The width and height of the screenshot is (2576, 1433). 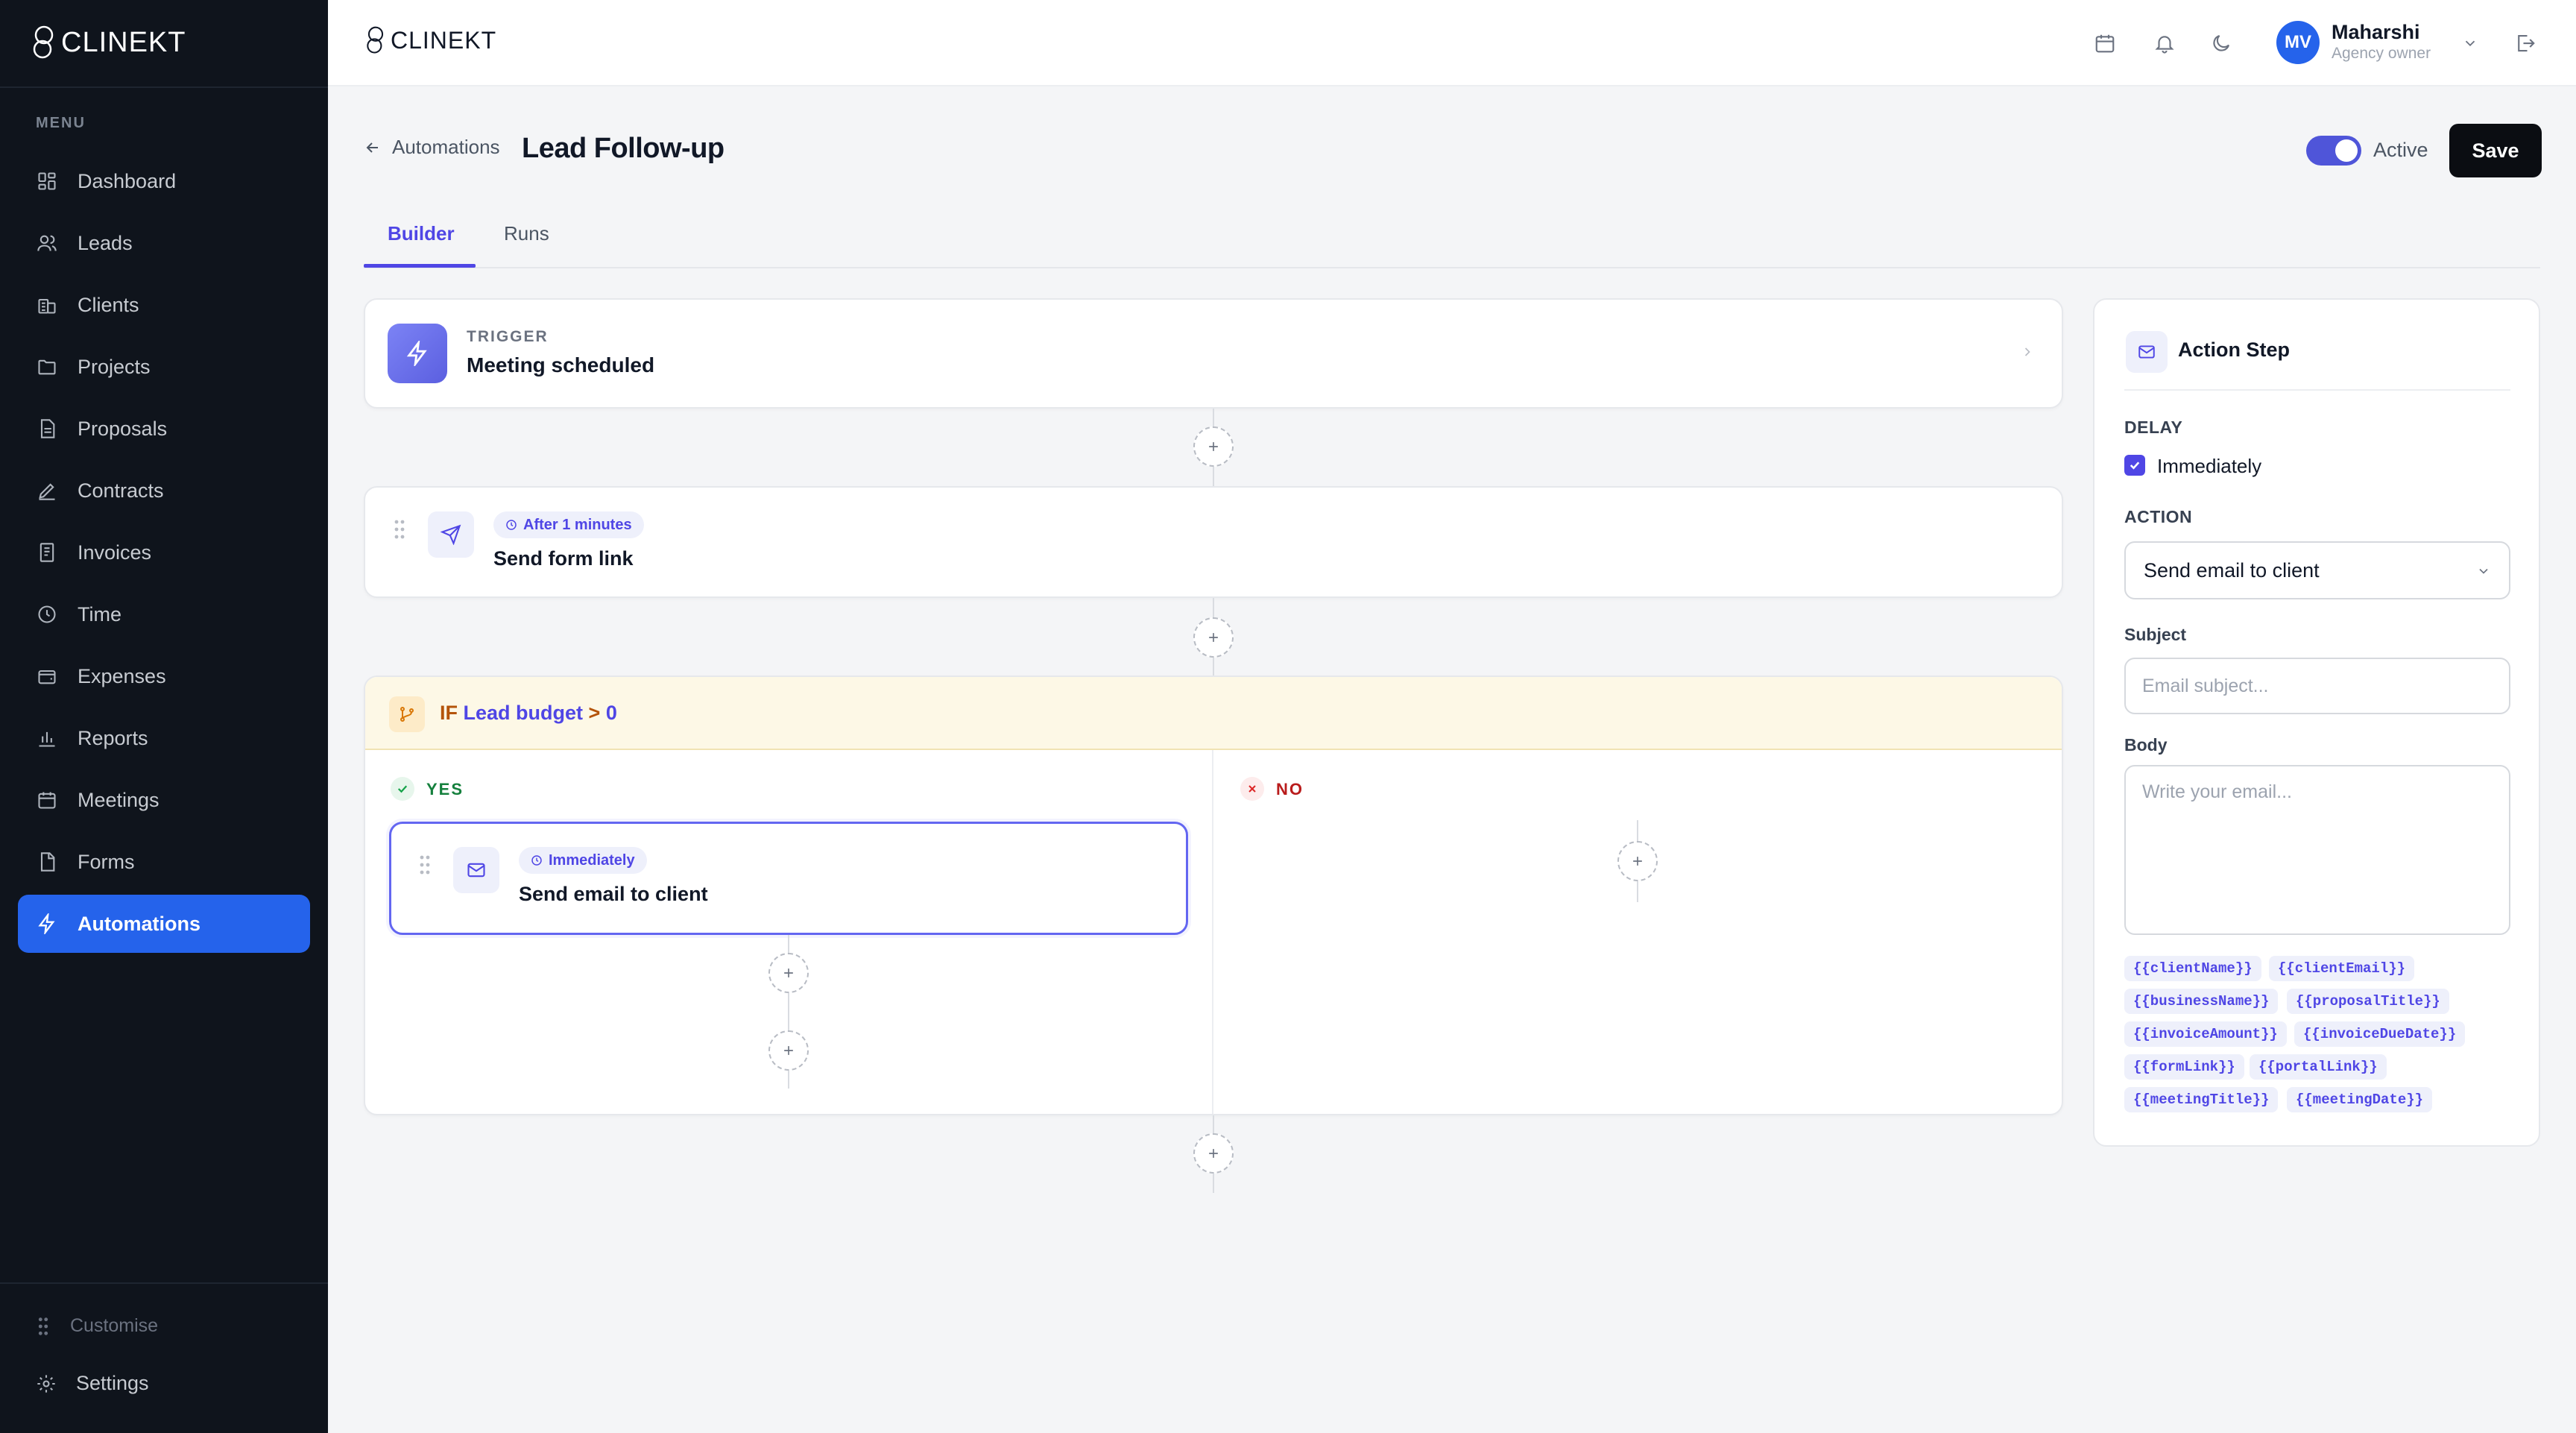 What do you see at coordinates (164, 862) in the screenshot?
I see `sidebar-item-forms: Forms` at bounding box center [164, 862].